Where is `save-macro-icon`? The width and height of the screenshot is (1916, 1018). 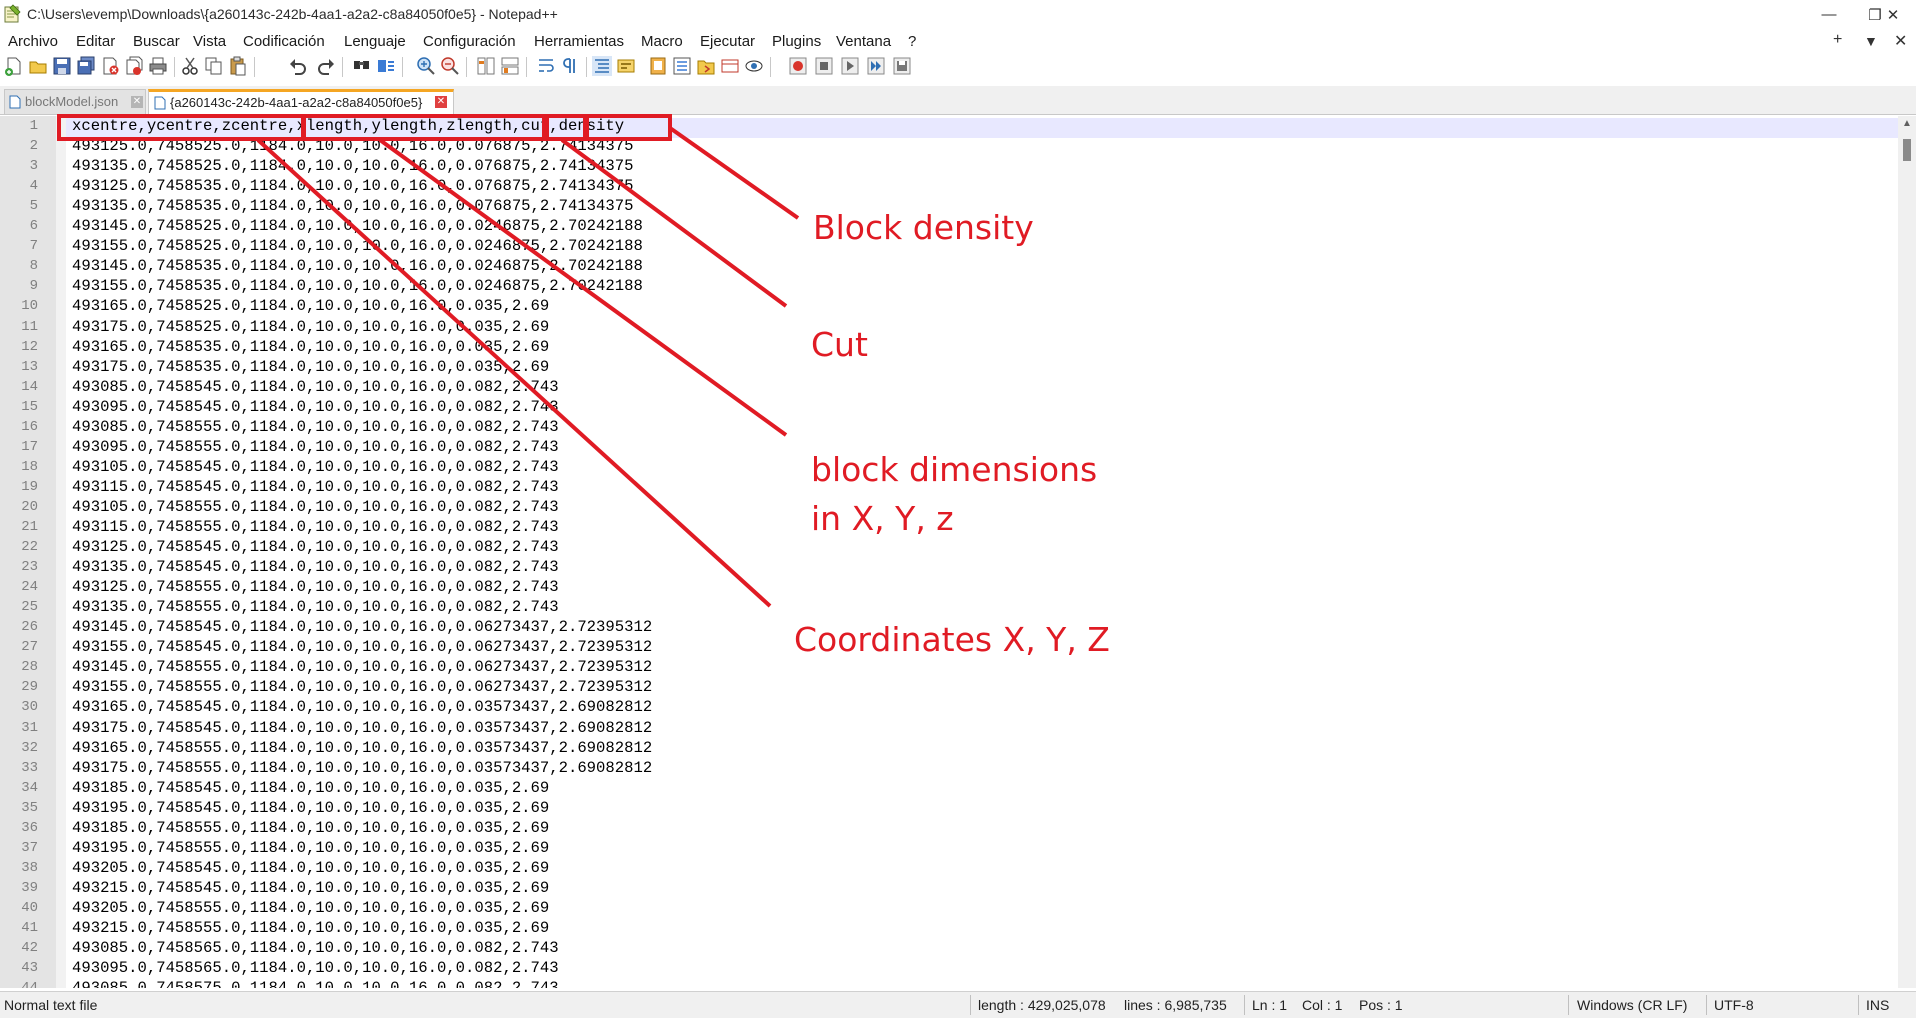
save-macro-icon is located at coordinates (902, 66).